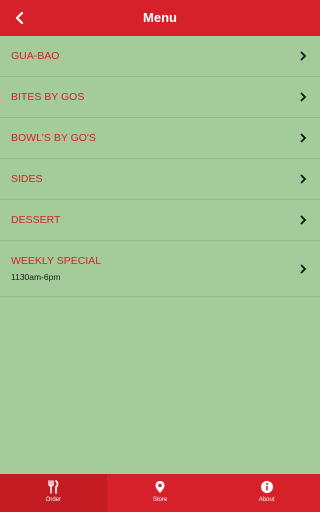 The image size is (320, 512). I want to click on menu-item-label: SIDES, so click(27, 179).